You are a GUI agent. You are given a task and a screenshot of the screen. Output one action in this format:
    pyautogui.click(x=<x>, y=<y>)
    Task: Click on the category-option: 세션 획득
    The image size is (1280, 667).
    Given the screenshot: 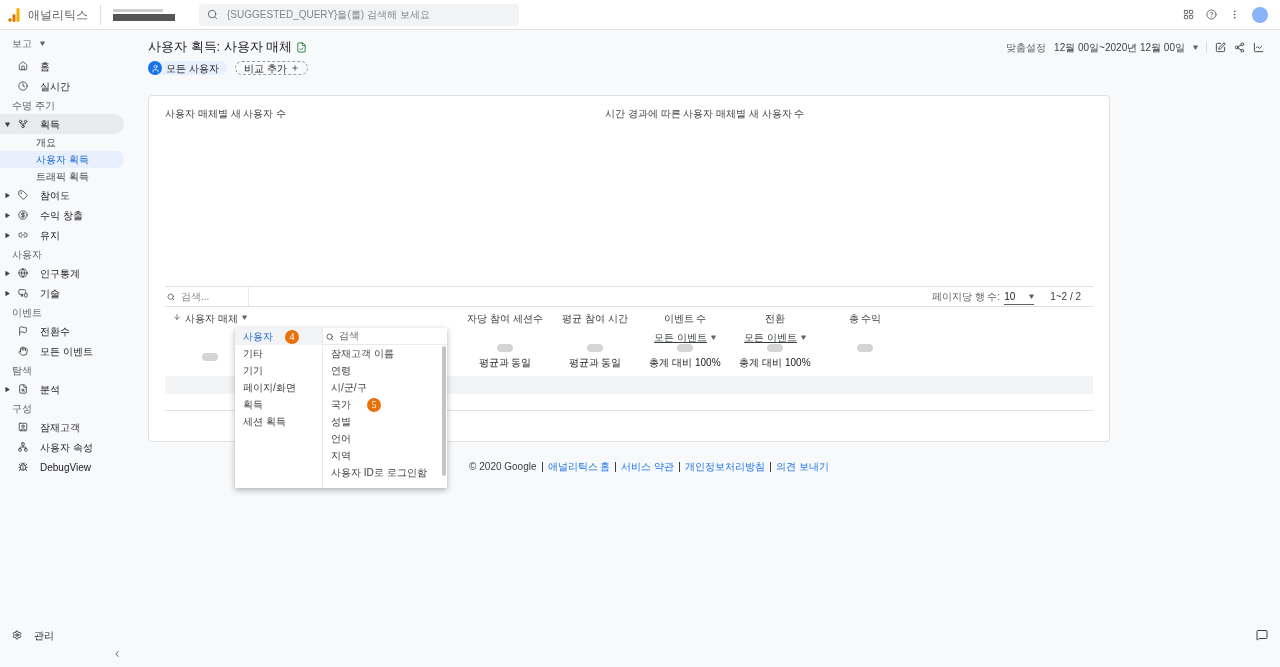 What is the action you would take?
    pyautogui.click(x=278, y=421)
    